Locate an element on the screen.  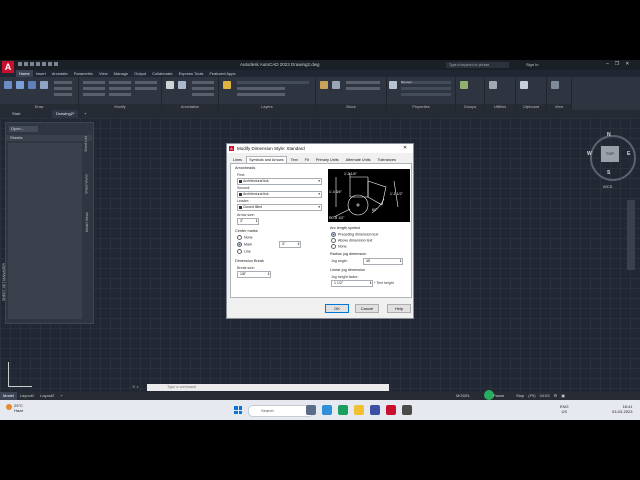
save-as-icon is located at coordinates (38, 64).